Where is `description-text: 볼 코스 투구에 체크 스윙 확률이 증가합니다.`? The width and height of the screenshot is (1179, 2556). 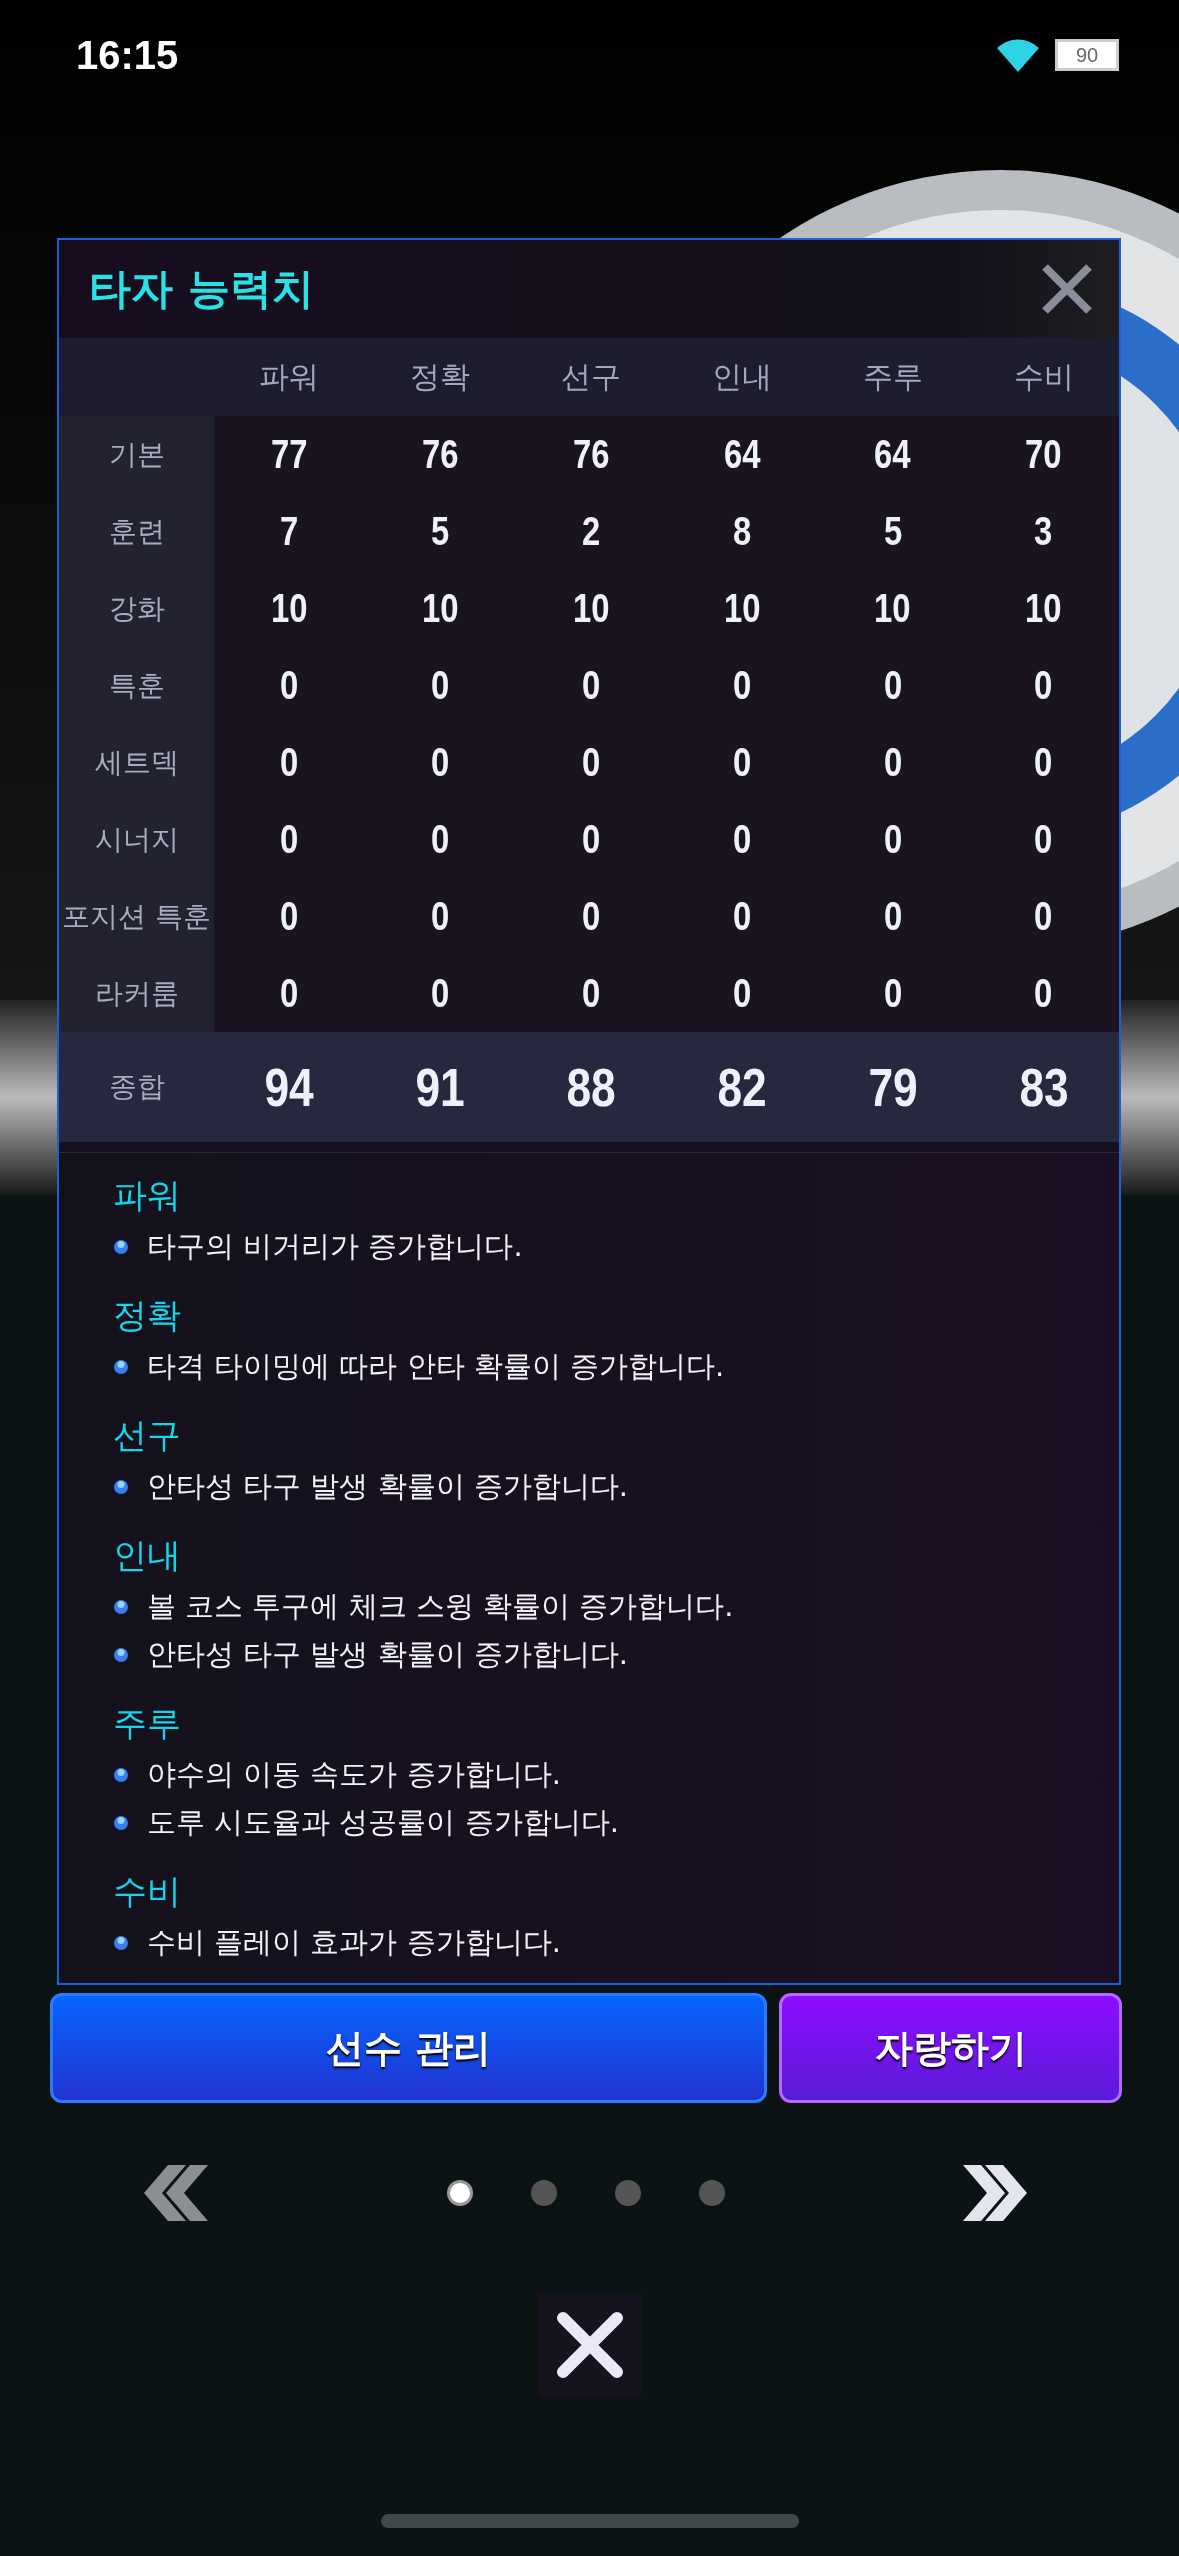 description-text: 볼 코스 투구에 체크 스윙 확률이 증가합니다. is located at coordinates (440, 1606).